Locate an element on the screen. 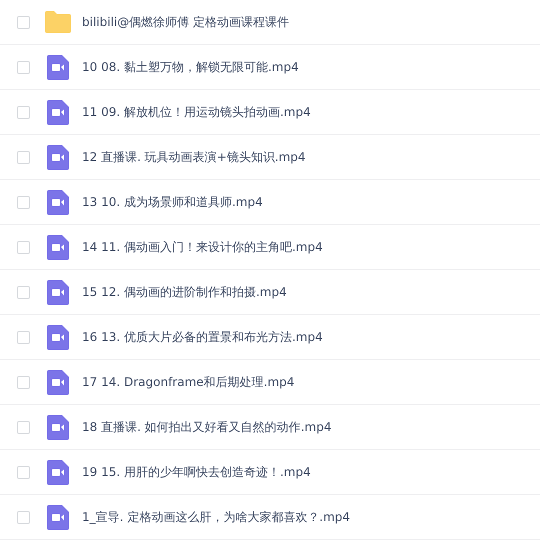 This screenshot has width=540, height=542. file-row: 1_宣导. 定格动画这么肝，为啥大家都喜欢？.mp4 is located at coordinates (270, 517).